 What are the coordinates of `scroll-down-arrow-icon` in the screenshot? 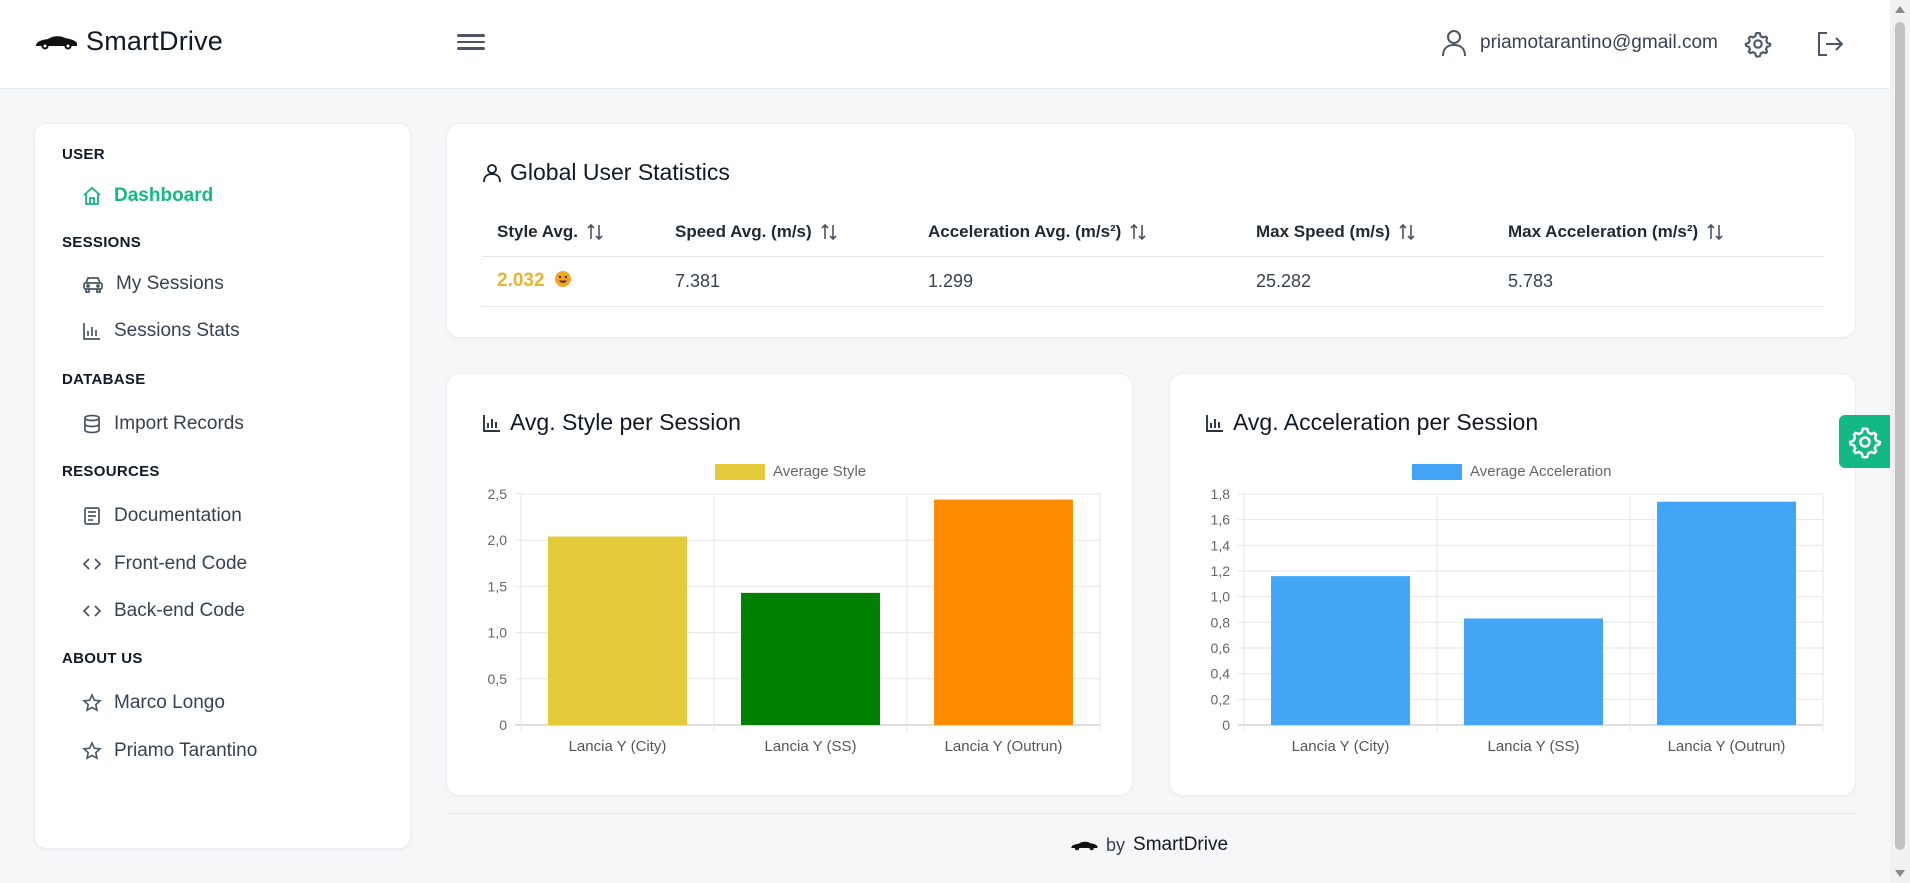 It's located at (1900, 873).